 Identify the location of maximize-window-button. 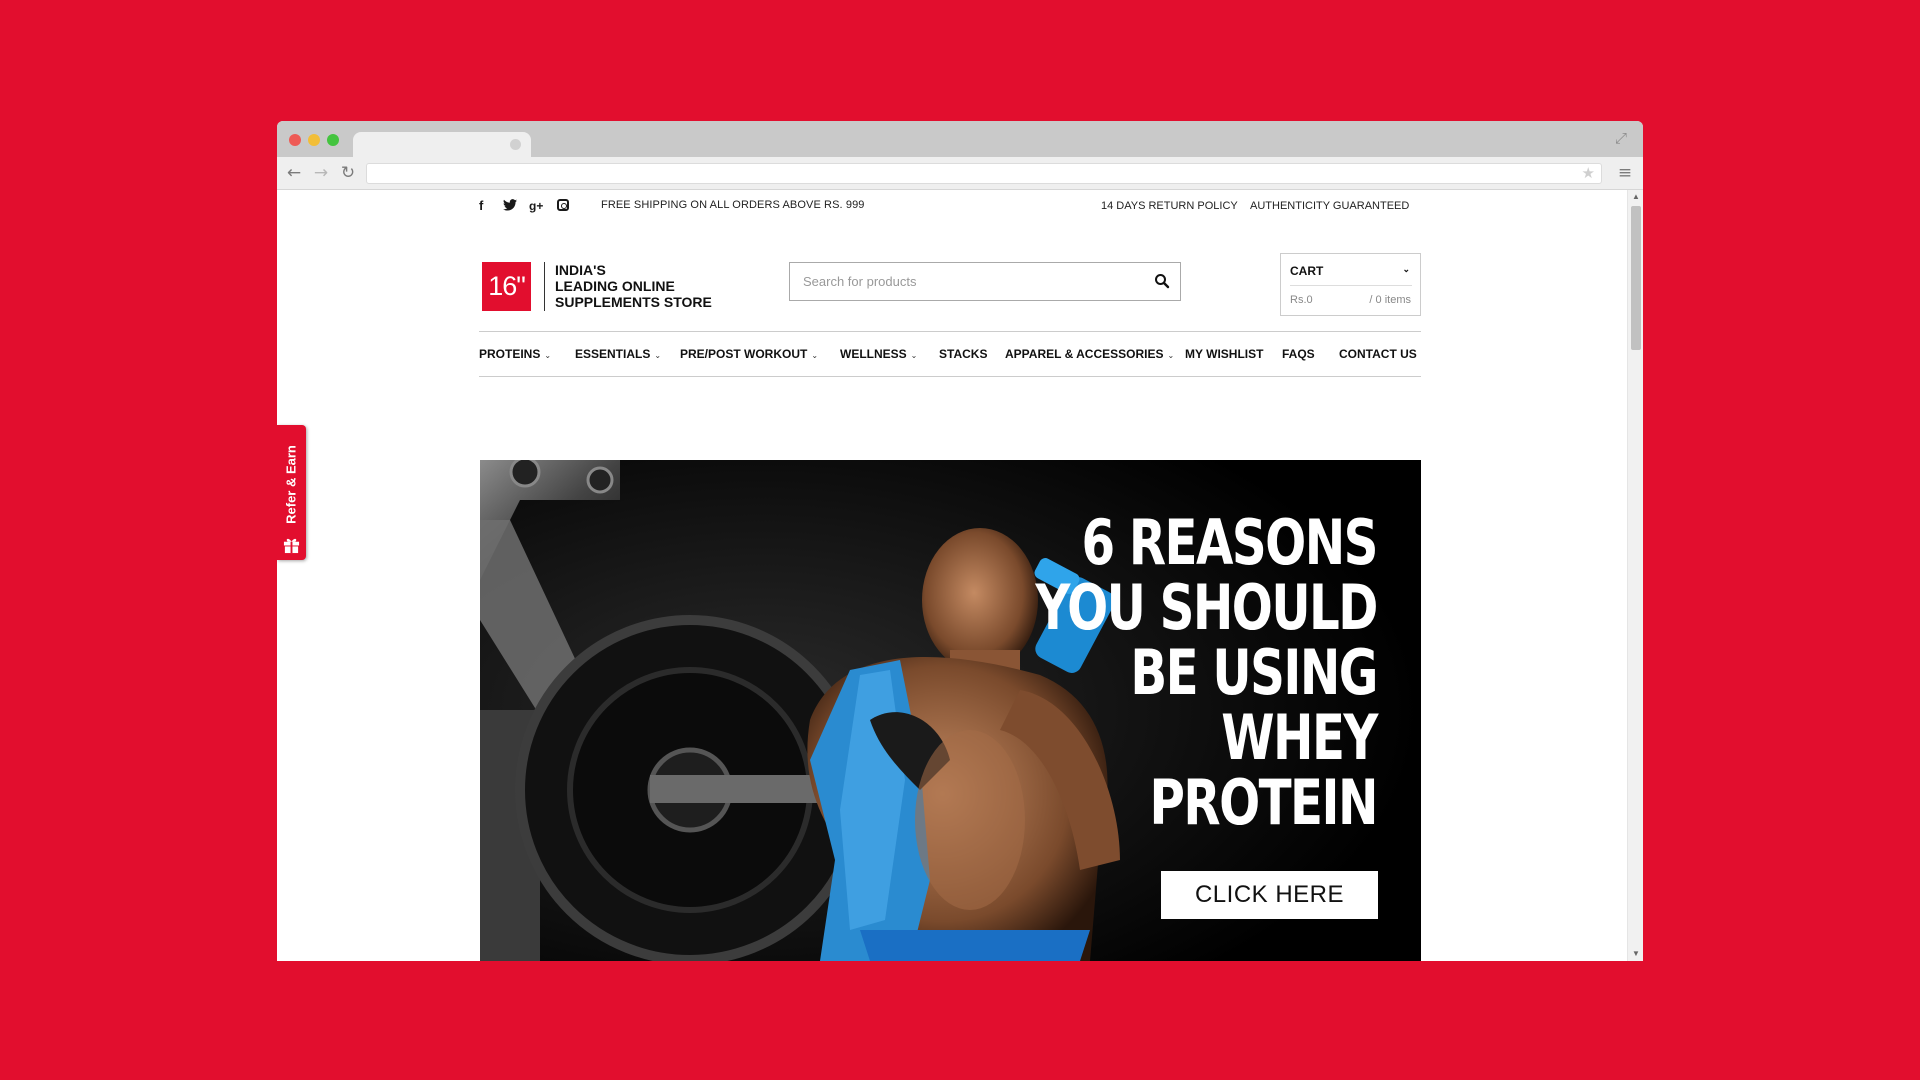
(333, 140).